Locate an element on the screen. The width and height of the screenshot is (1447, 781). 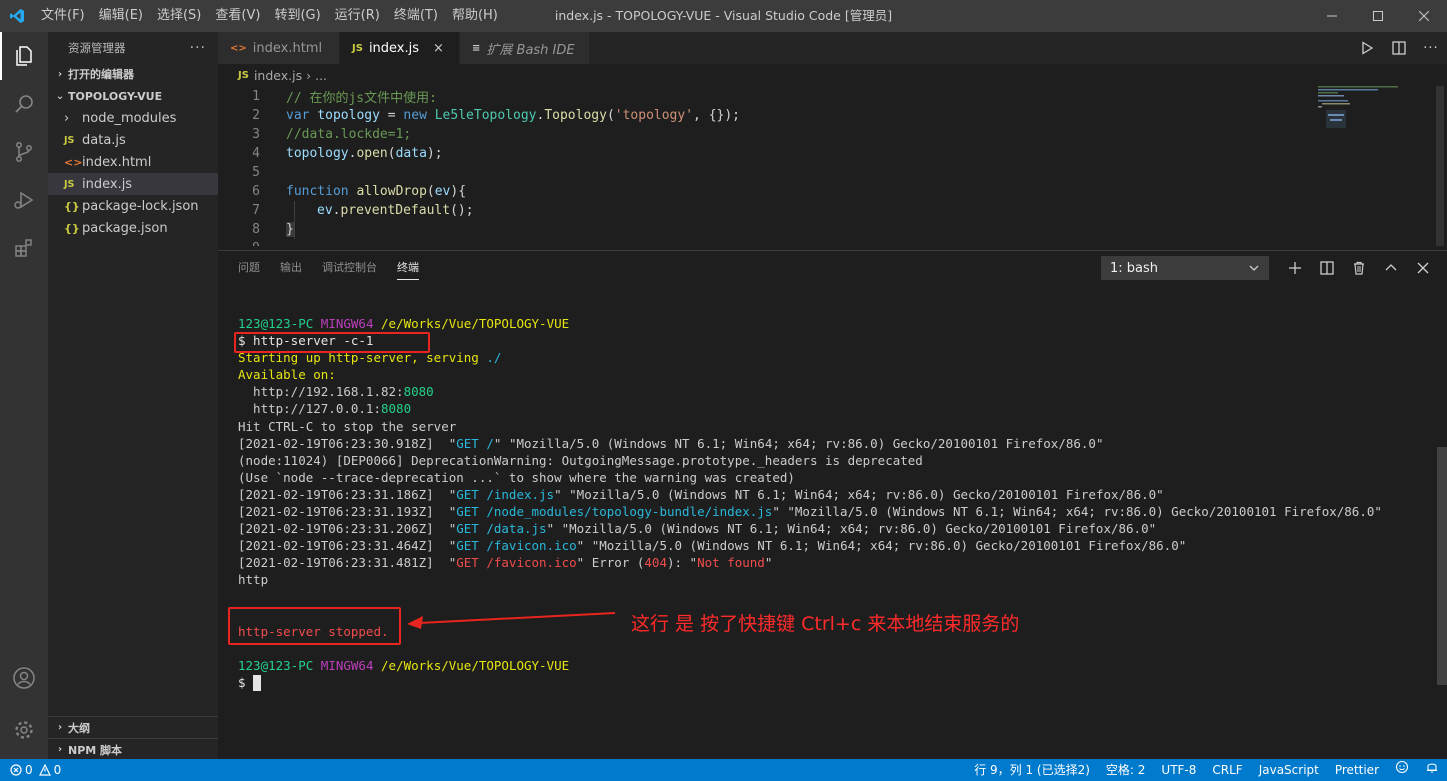
terminal-line: http is located at coordinates (253, 580).